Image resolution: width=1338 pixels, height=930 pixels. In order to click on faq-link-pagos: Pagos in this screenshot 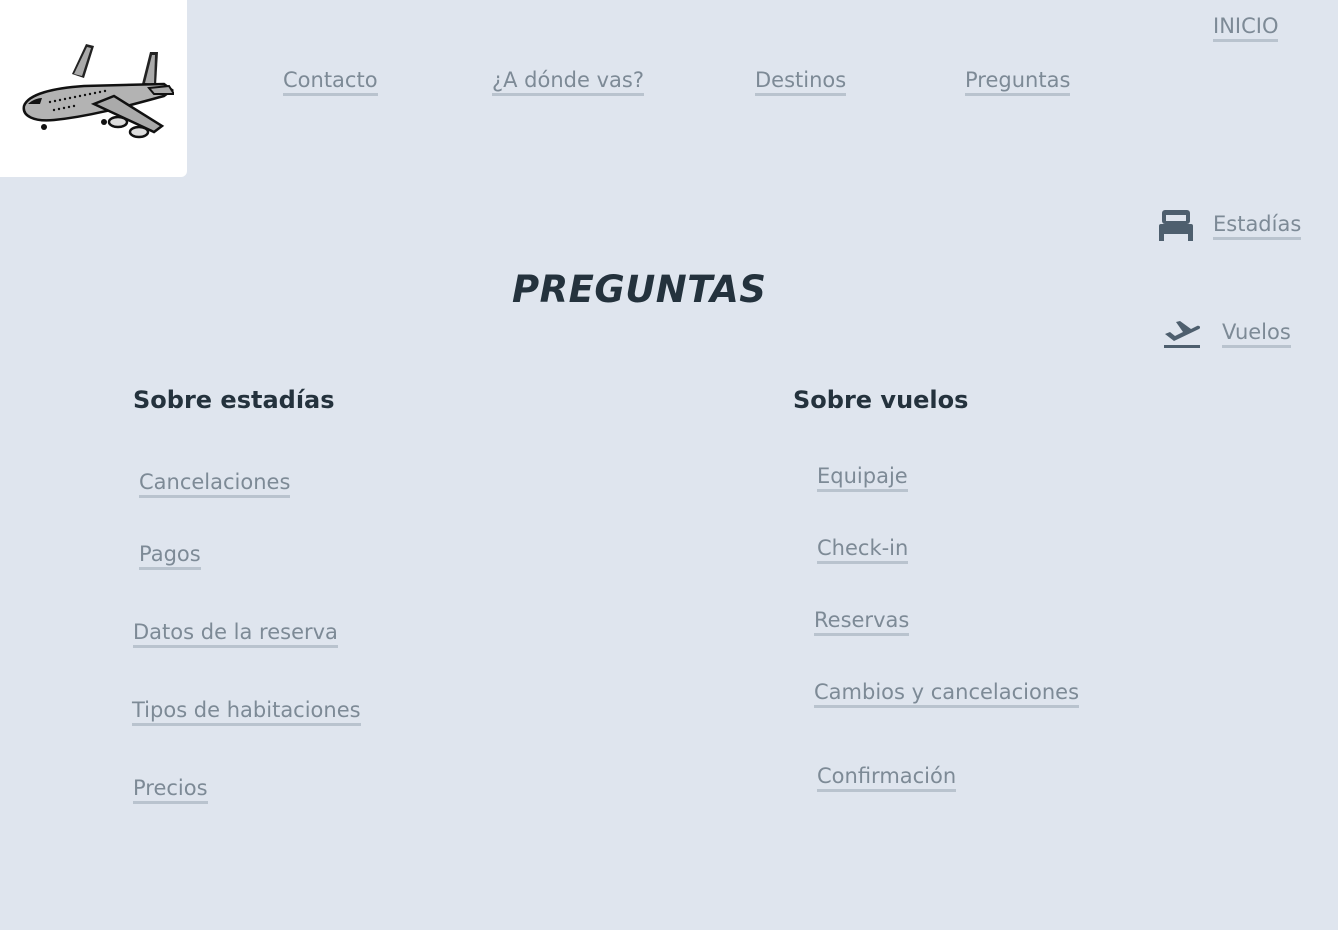, I will do `click(170, 556)`.